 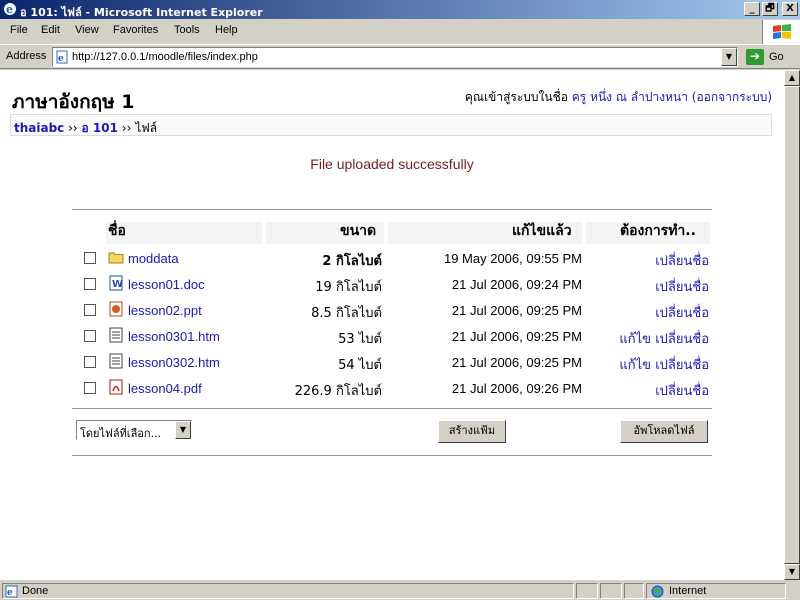 I want to click on go-arrow-icon: ➔, so click(x=755, y=57).